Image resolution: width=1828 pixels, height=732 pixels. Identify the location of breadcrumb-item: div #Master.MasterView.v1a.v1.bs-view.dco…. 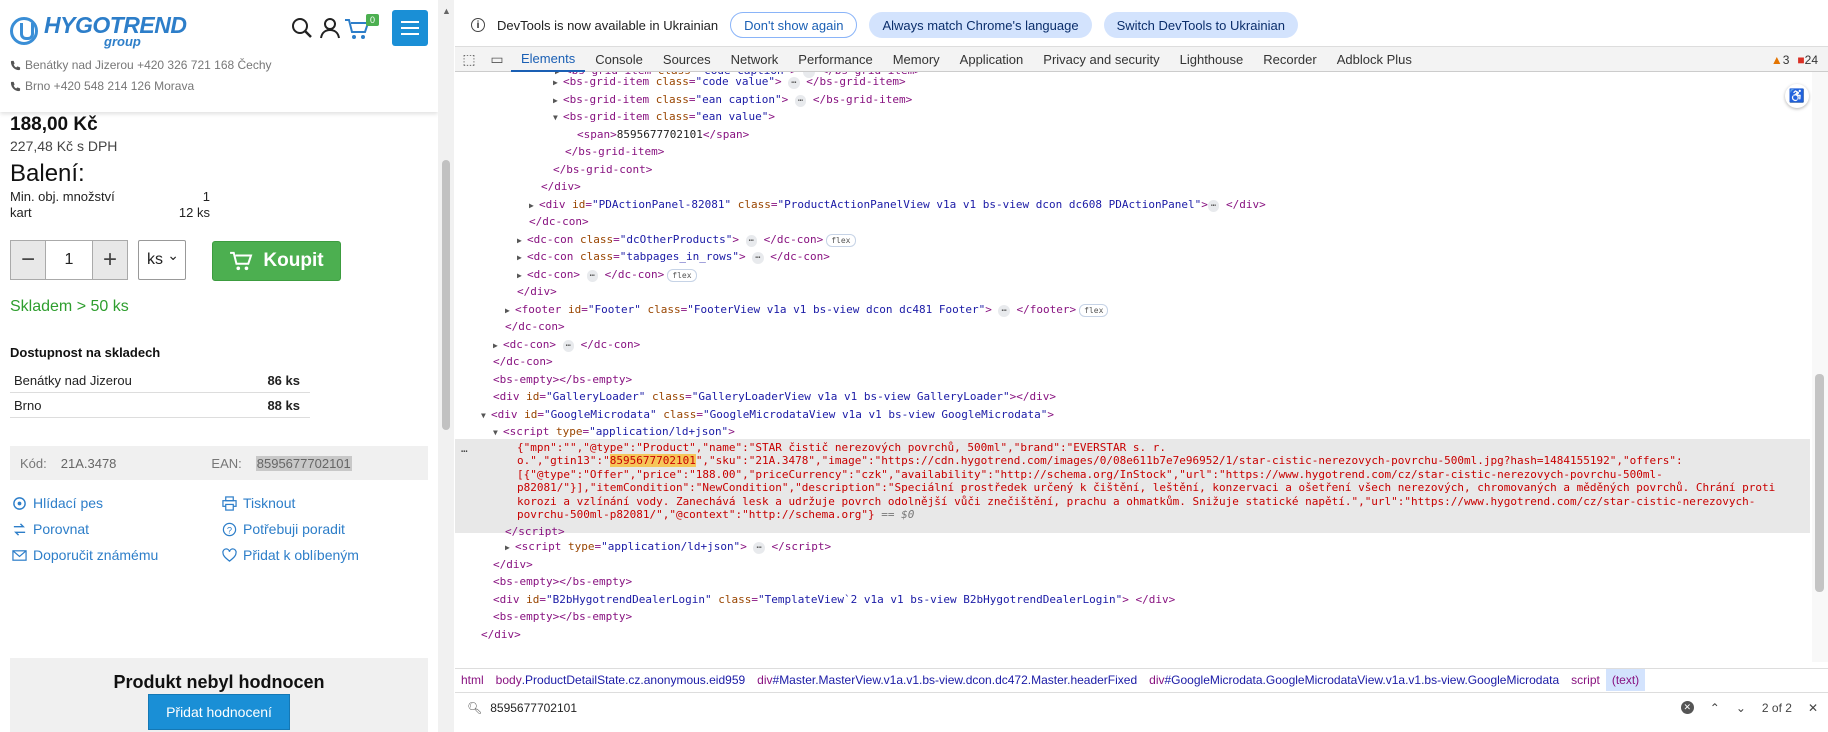
(947, 680).